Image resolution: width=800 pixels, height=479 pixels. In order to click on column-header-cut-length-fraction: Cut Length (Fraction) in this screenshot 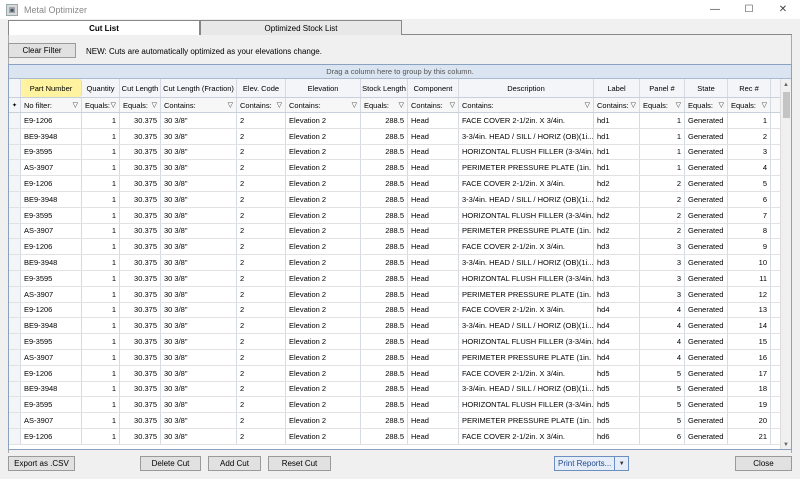, I will do `click(199, 88)`.